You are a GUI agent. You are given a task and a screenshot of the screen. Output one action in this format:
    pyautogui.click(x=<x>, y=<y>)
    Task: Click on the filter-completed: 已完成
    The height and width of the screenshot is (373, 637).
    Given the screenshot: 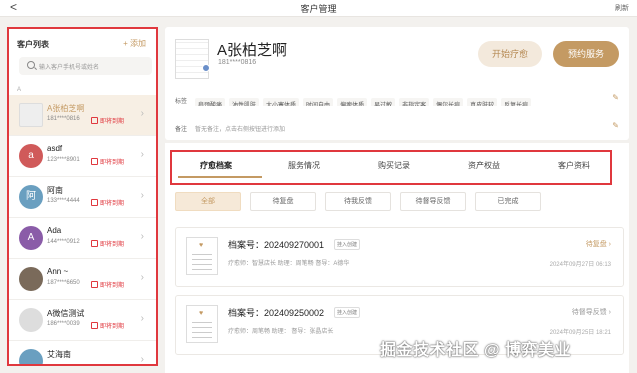 What is the action you would take?
    pyautogui.click(x=508, y=201)
    